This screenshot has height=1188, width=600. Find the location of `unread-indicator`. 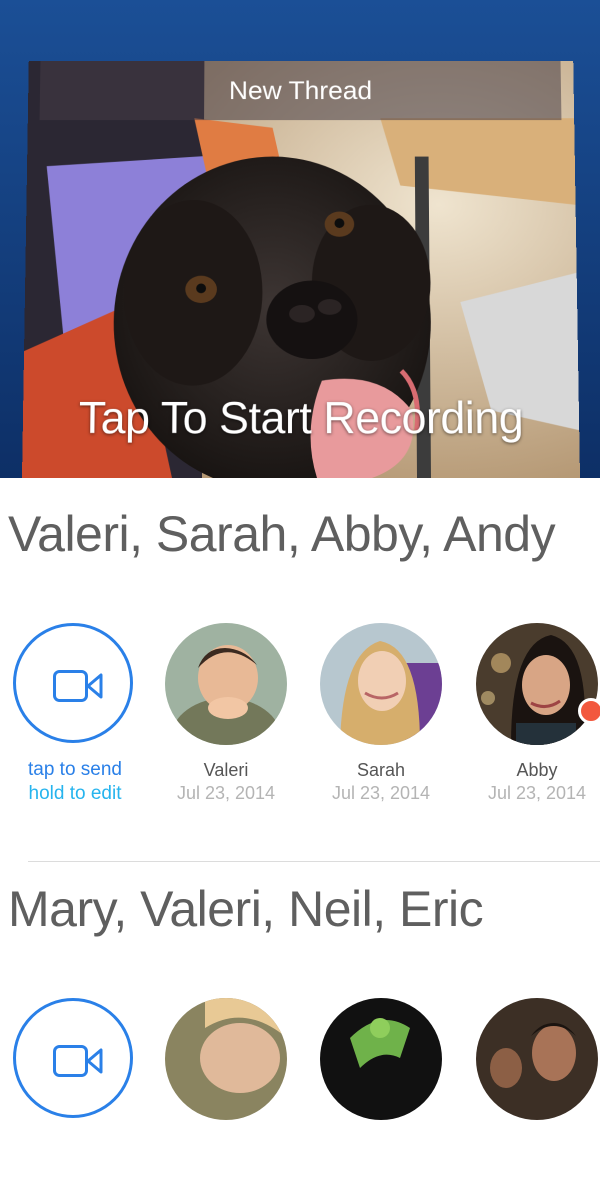

unread-indicator is located at coordinates (589, 711).